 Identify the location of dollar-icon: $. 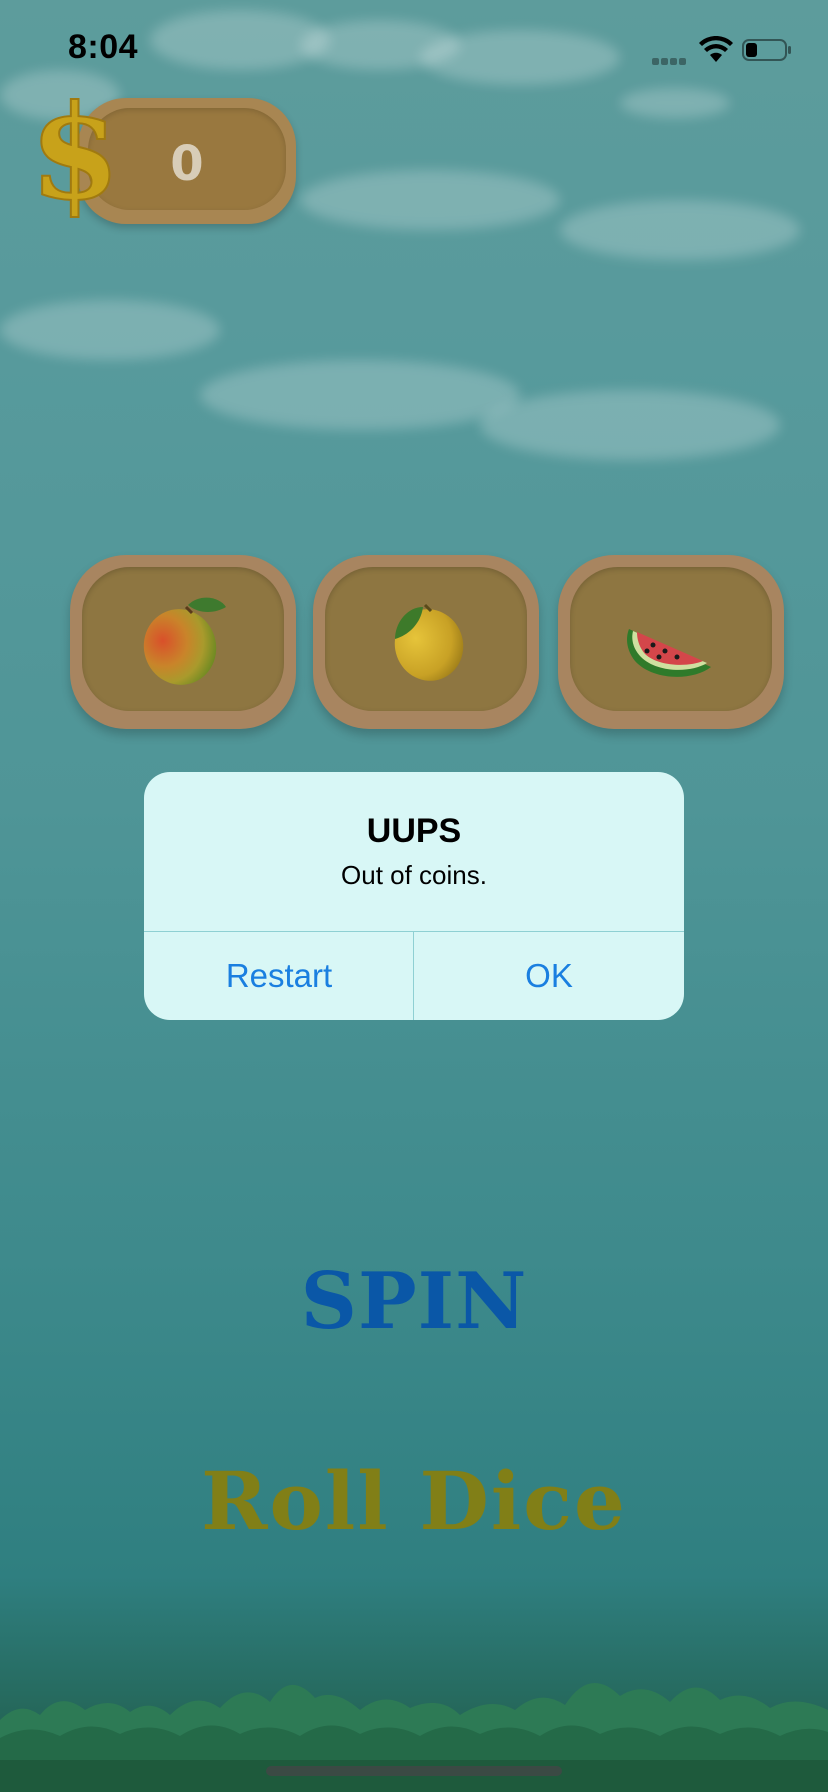
(75, 158).